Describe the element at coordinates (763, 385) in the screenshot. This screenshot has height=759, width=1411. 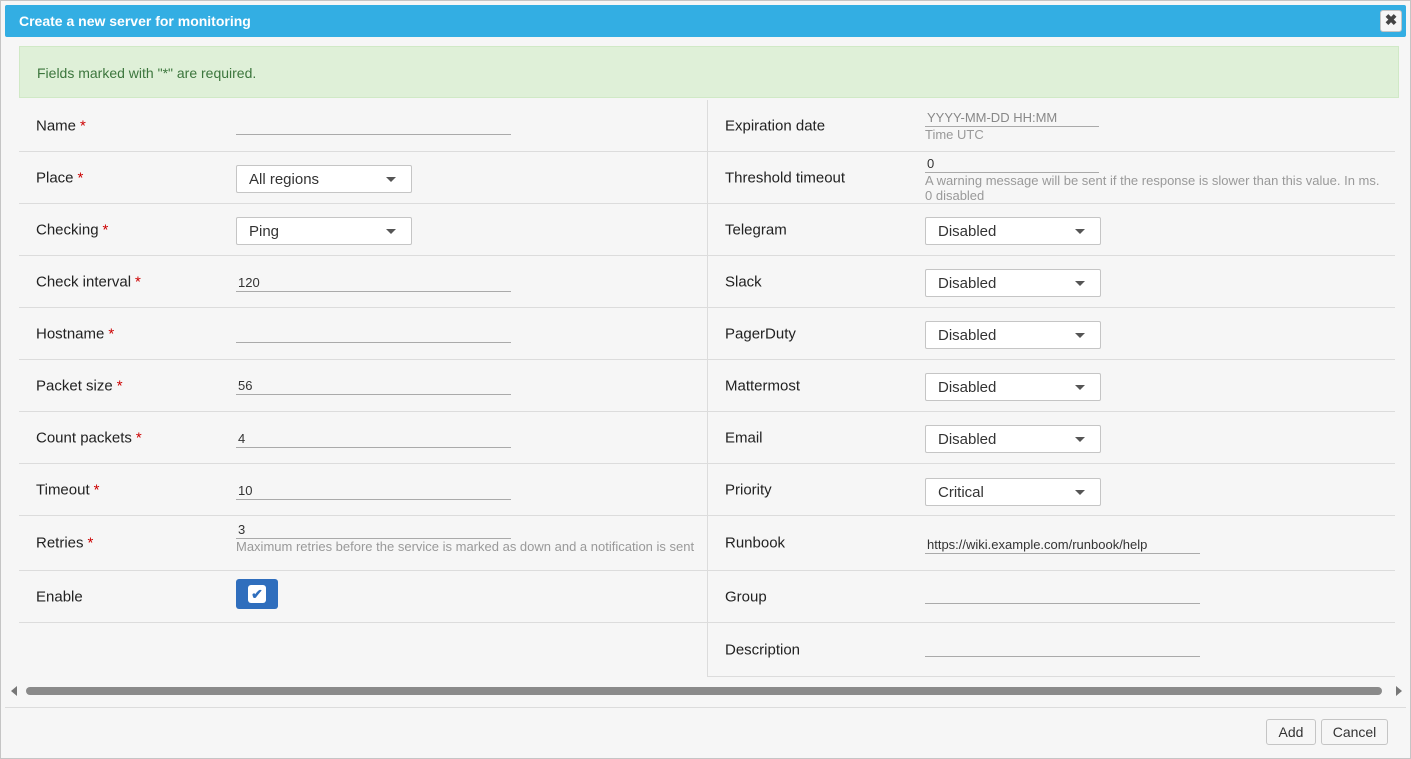
I see `mattermost-label: Mattermost` at that location.